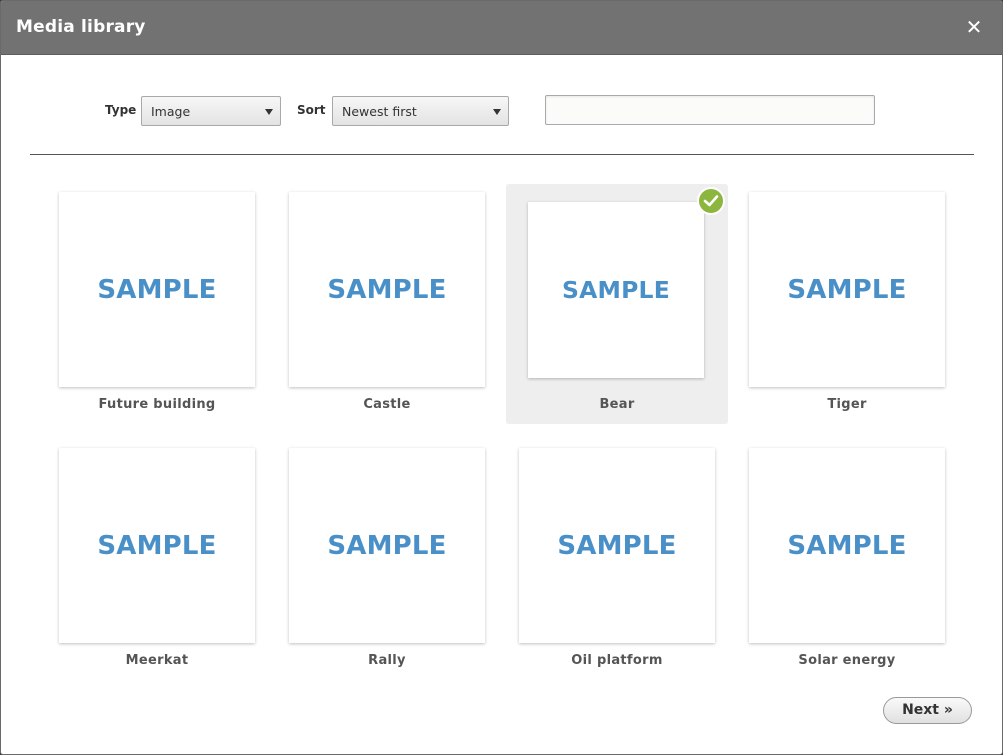 Image resolution: width=1003 pixels, height=755 pixels. Describe the element at coordinates (501, 28) in the screenshot. I see `dialog-titlebar: Media library ✕` at that location.